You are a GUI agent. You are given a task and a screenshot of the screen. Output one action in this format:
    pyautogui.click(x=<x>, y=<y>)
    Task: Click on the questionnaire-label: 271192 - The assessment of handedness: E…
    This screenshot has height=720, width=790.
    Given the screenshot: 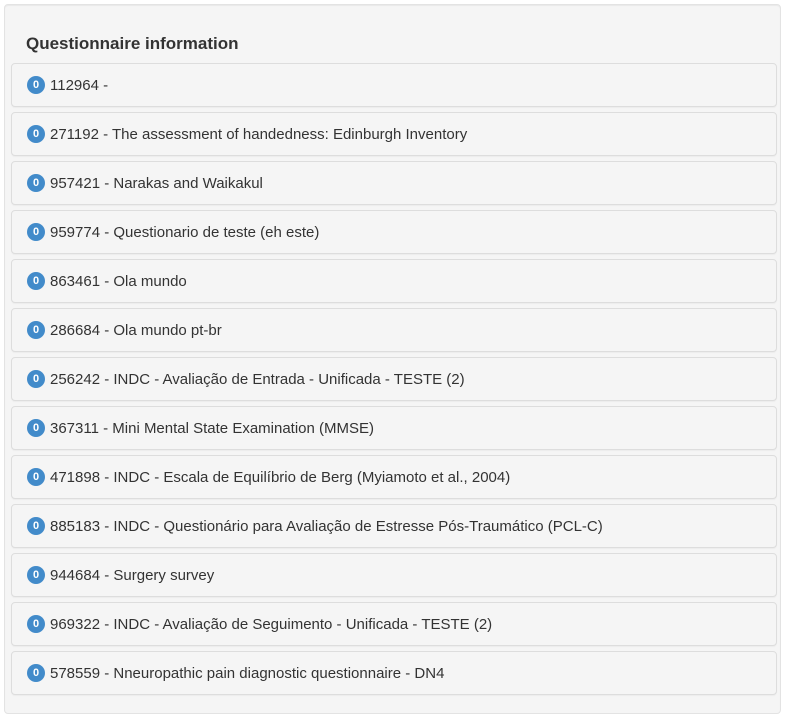 What is the action you would take?
    pyautogui.click(x=259, y=134)
    